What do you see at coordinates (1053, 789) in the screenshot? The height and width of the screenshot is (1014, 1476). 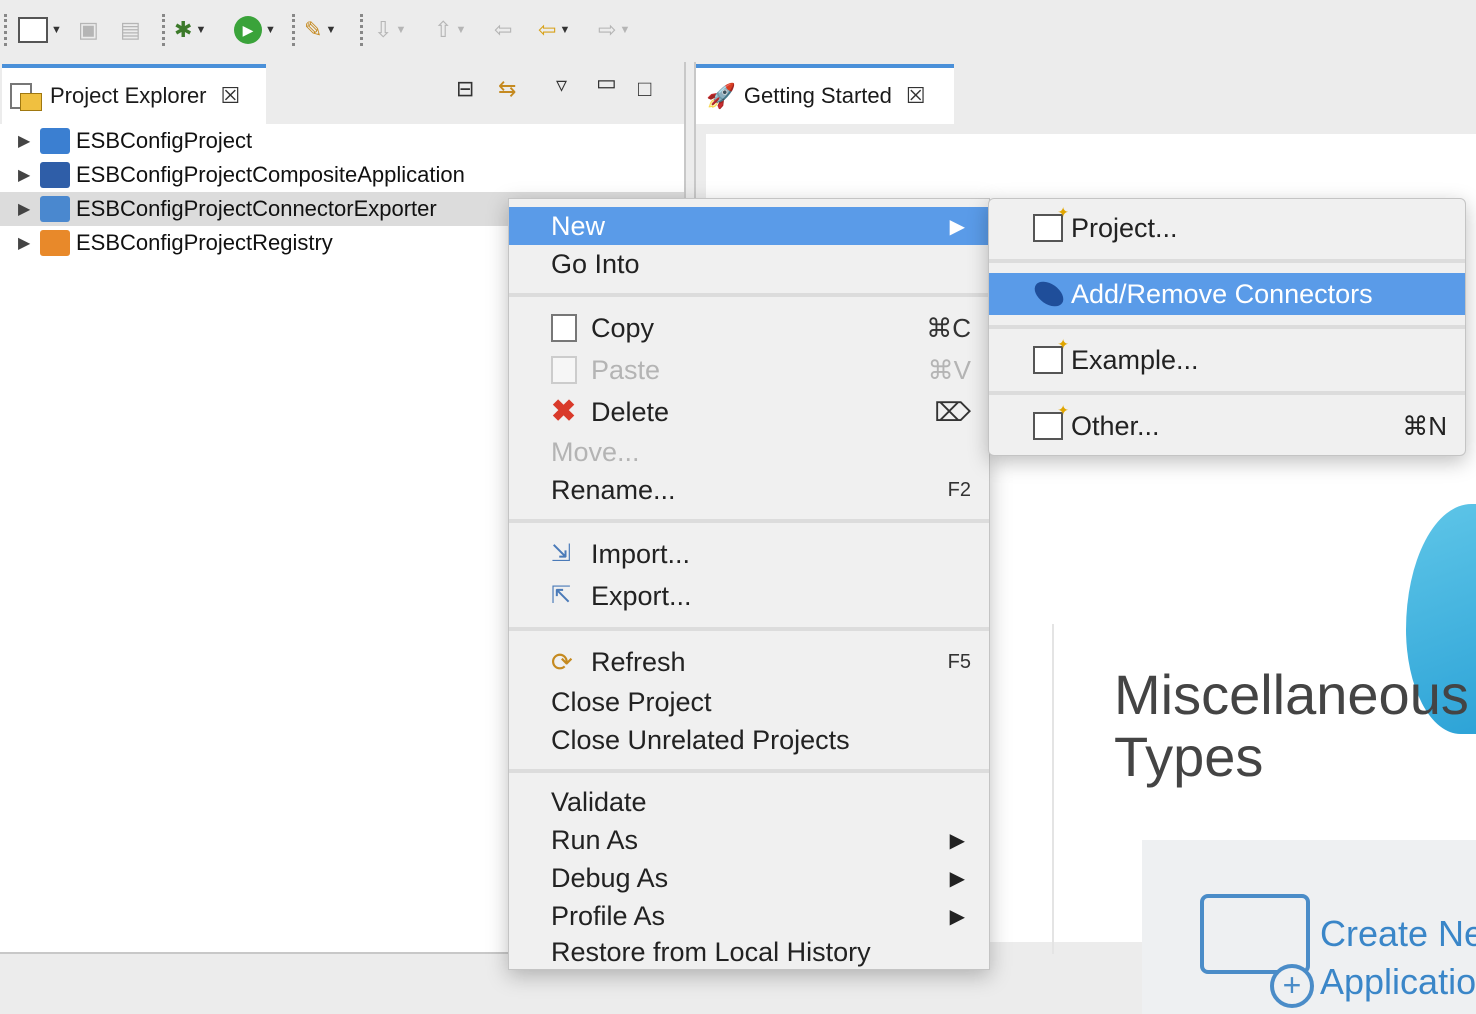 I see `column-divider` at bounding box center [1053, 789].